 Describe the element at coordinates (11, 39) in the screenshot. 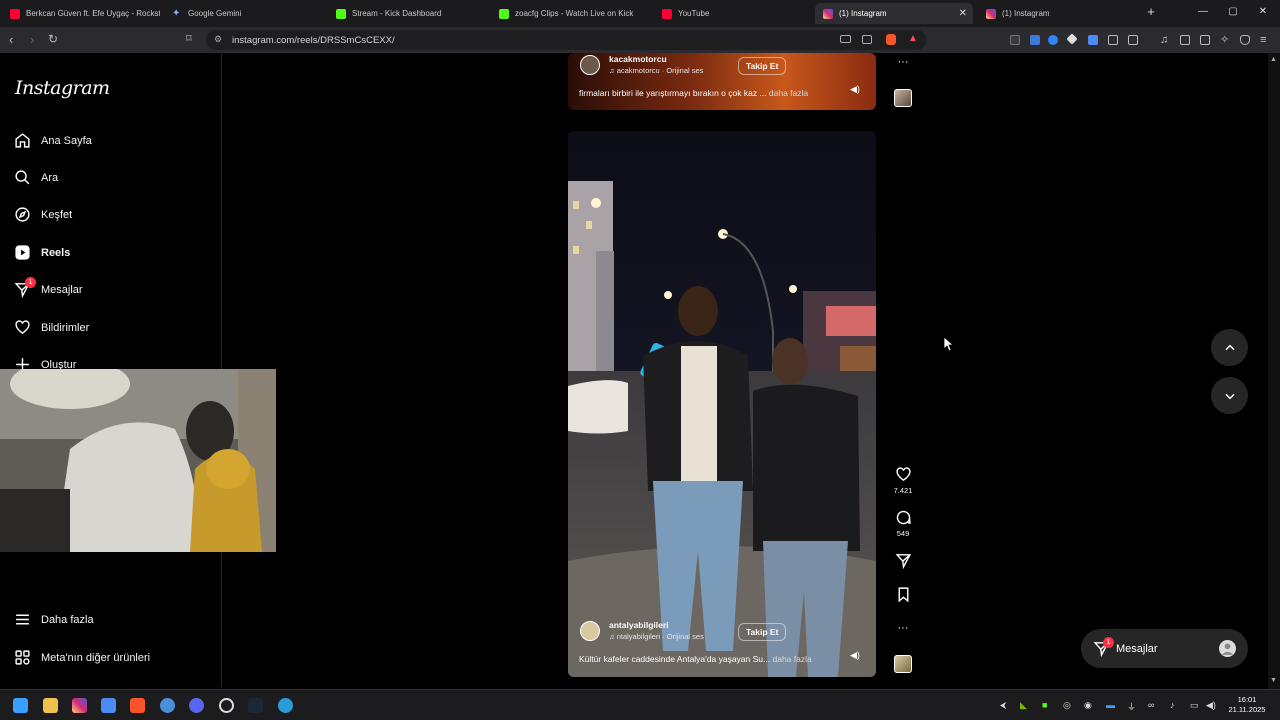

I see `back-button: ‹` at that location.